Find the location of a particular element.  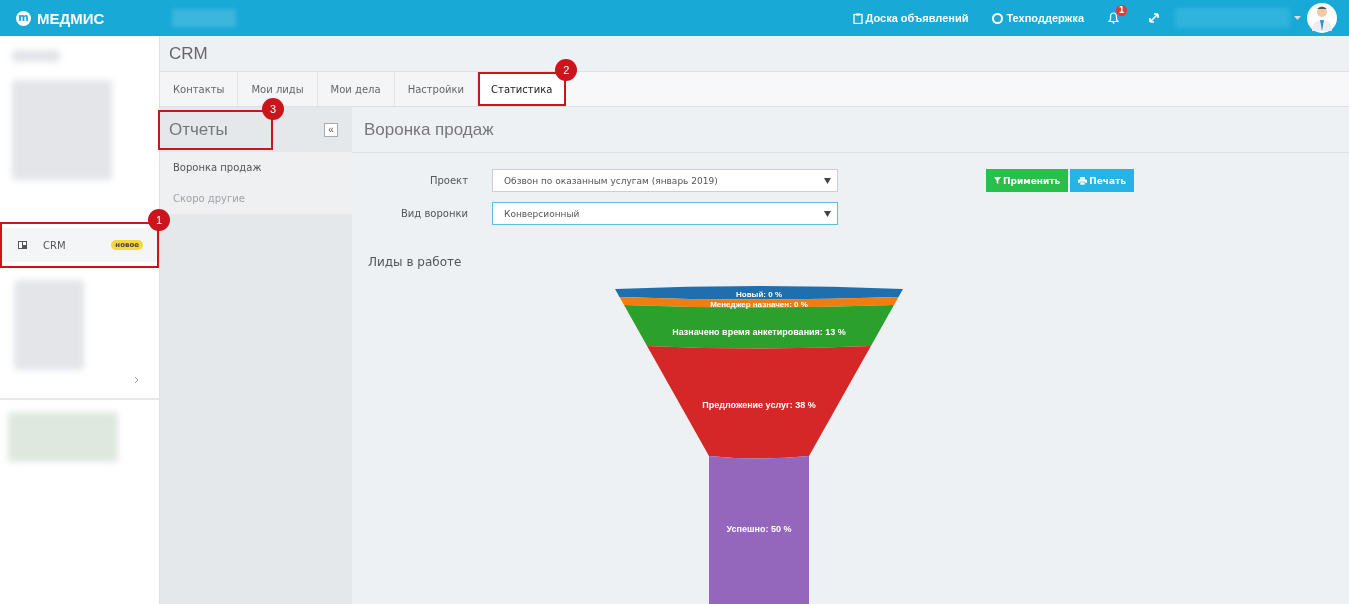

report-item: Воронка продаж is located at coordinates (256, 167).